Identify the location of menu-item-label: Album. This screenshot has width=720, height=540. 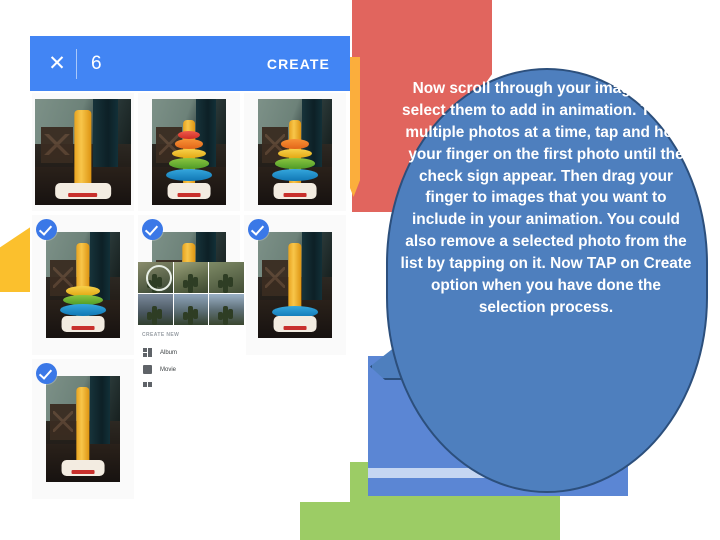
(169, 352).